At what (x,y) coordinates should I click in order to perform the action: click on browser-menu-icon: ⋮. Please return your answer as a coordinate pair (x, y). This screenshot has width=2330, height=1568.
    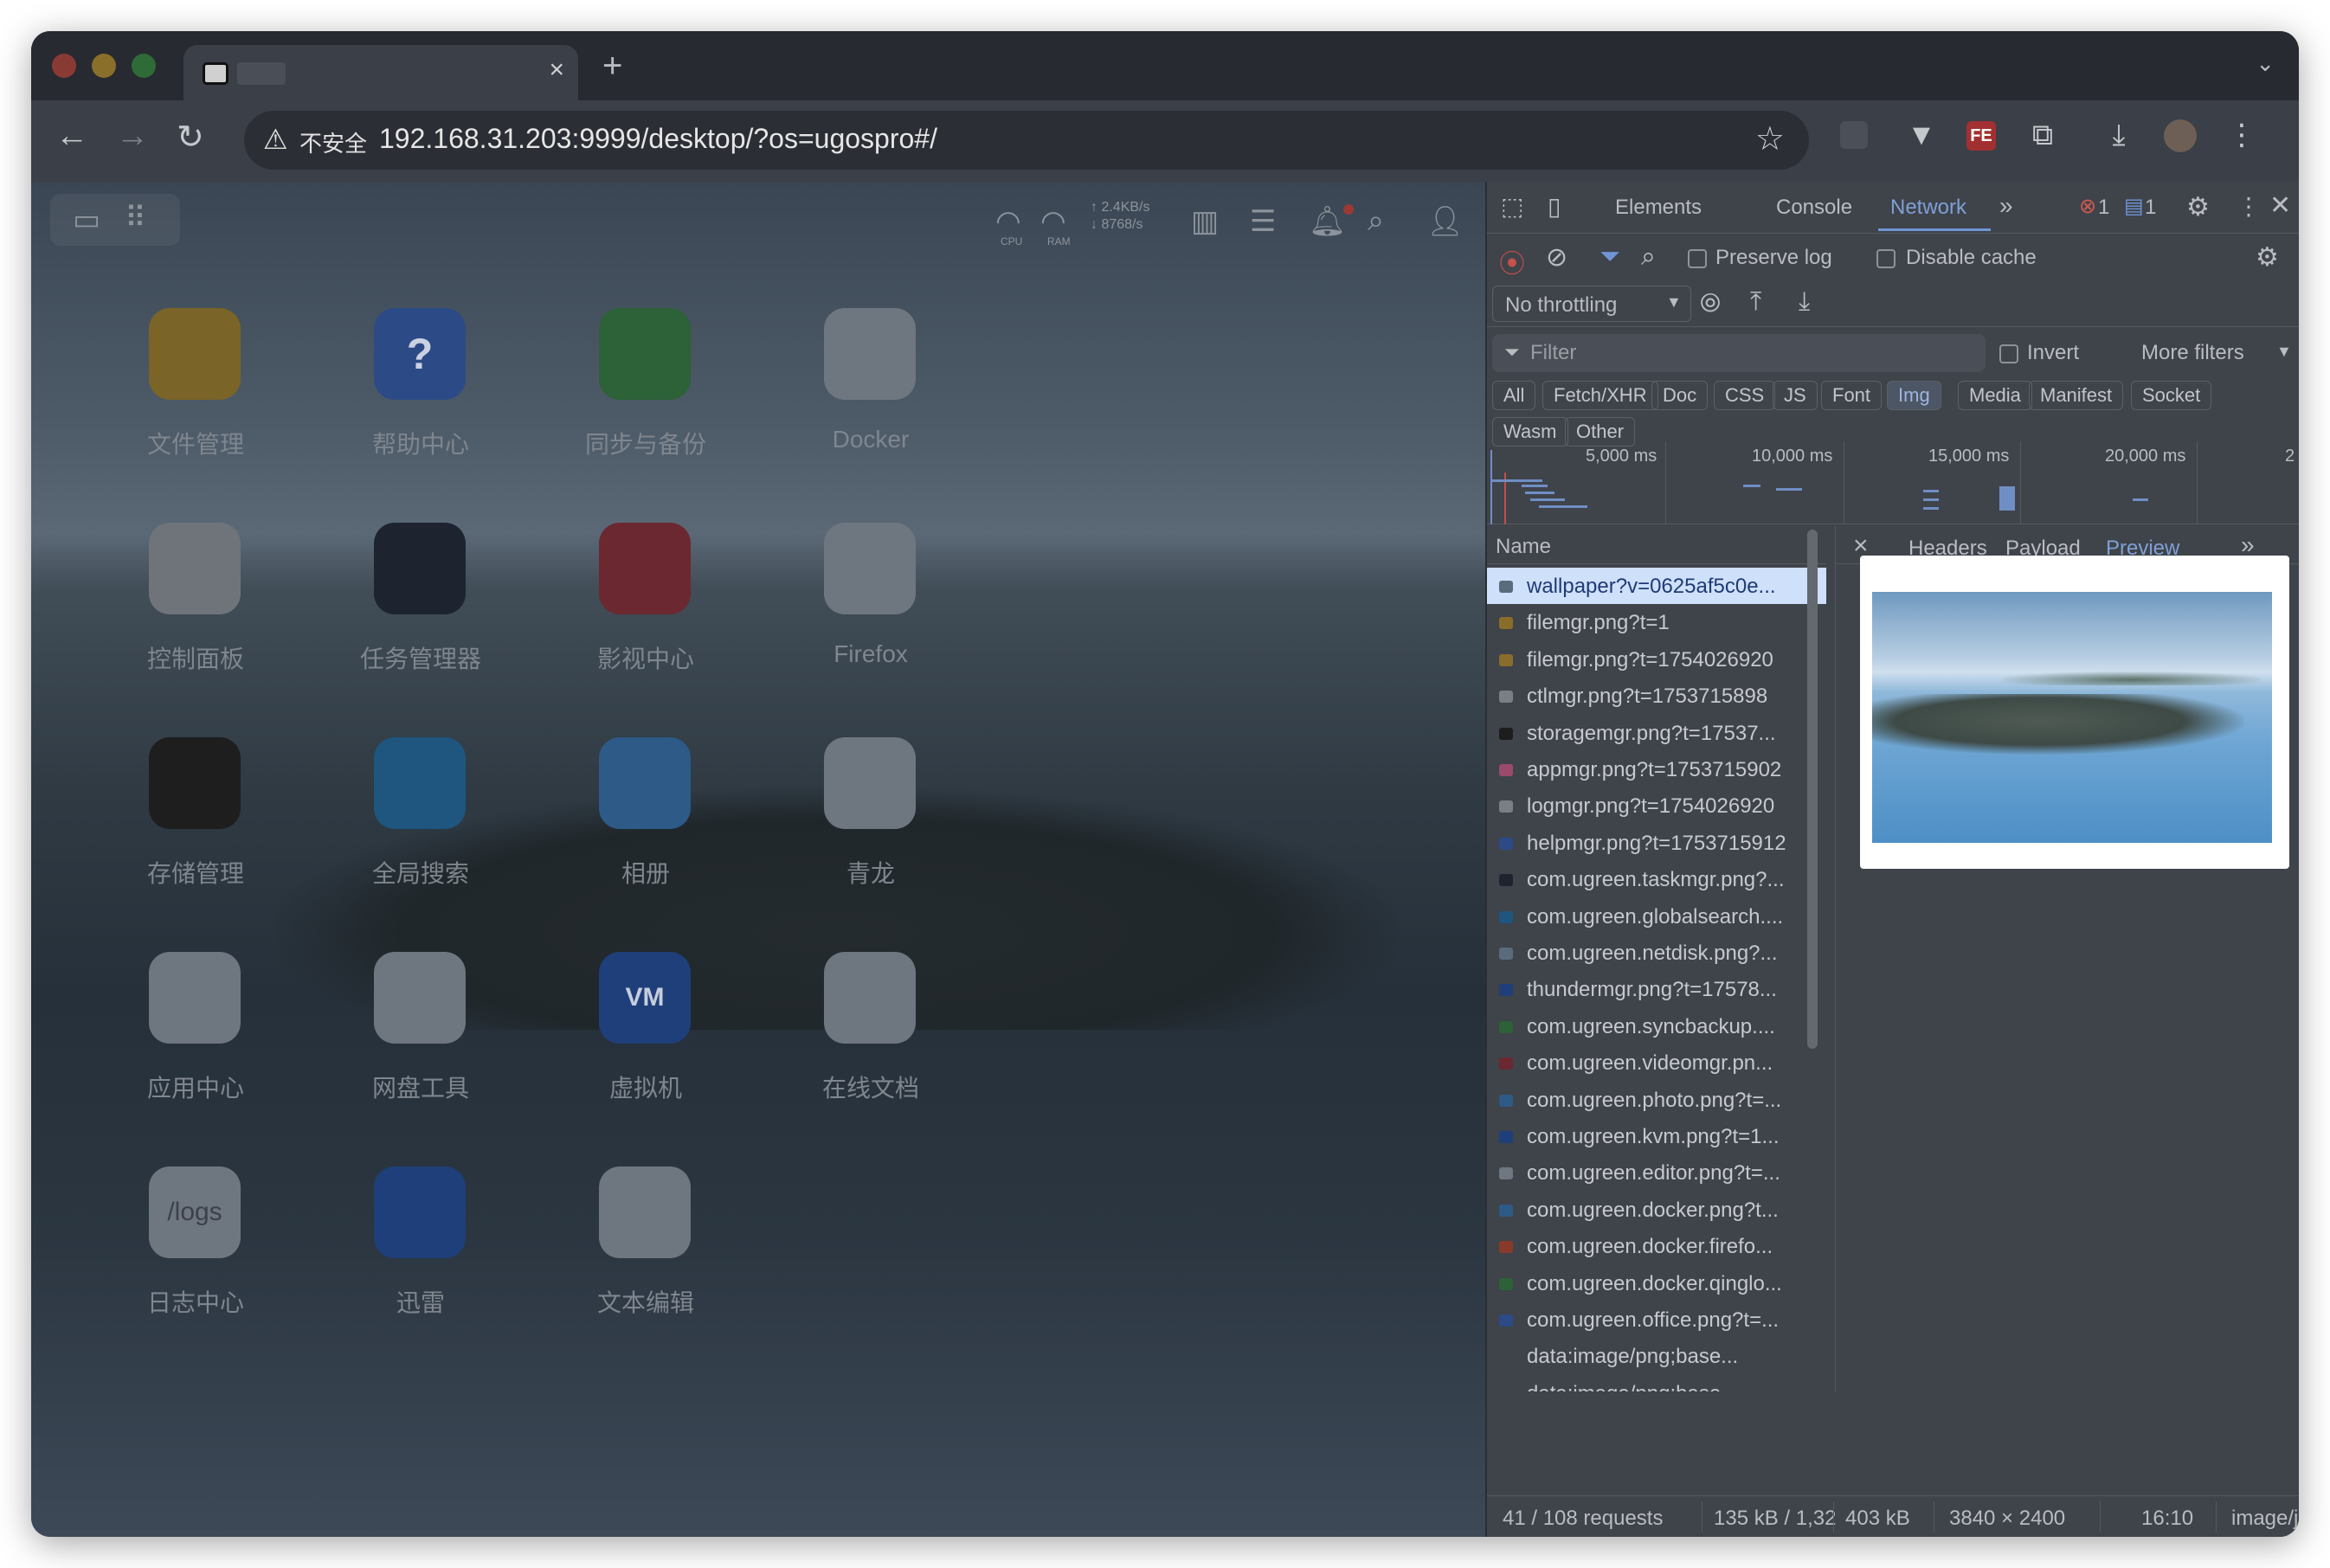
    Looking at the image, I should click on (2242, 135).